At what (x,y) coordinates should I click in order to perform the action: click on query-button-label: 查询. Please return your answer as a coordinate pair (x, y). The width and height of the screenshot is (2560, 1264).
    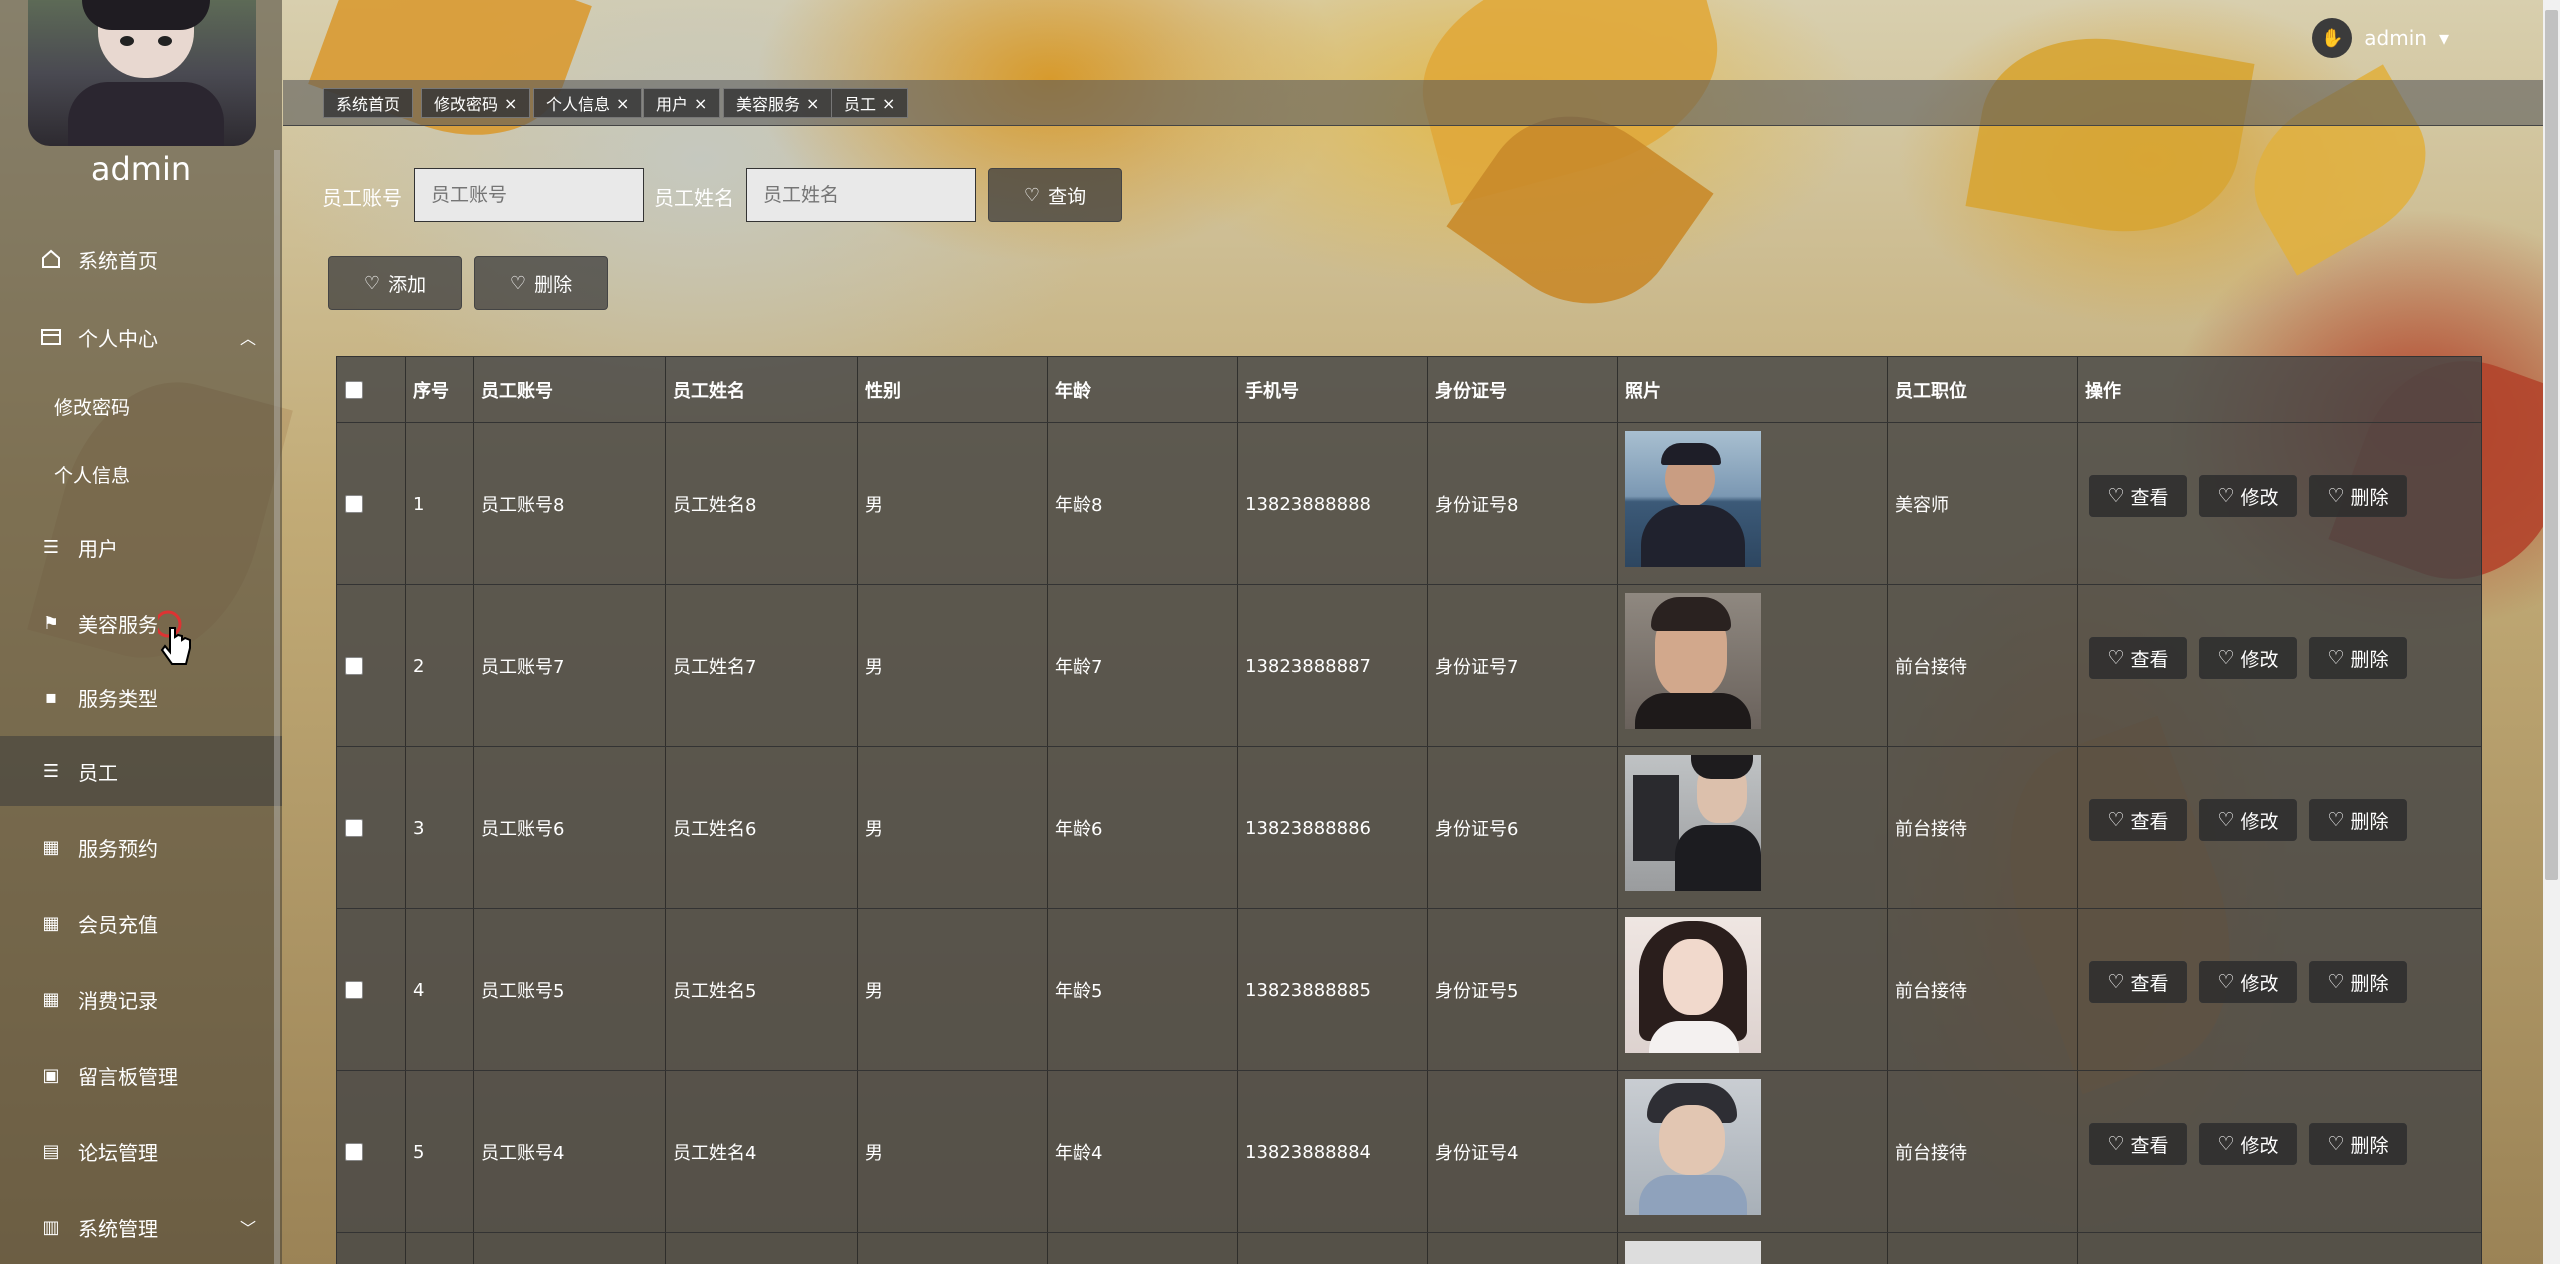
    Looking at the image, I should click on (1067, 196).